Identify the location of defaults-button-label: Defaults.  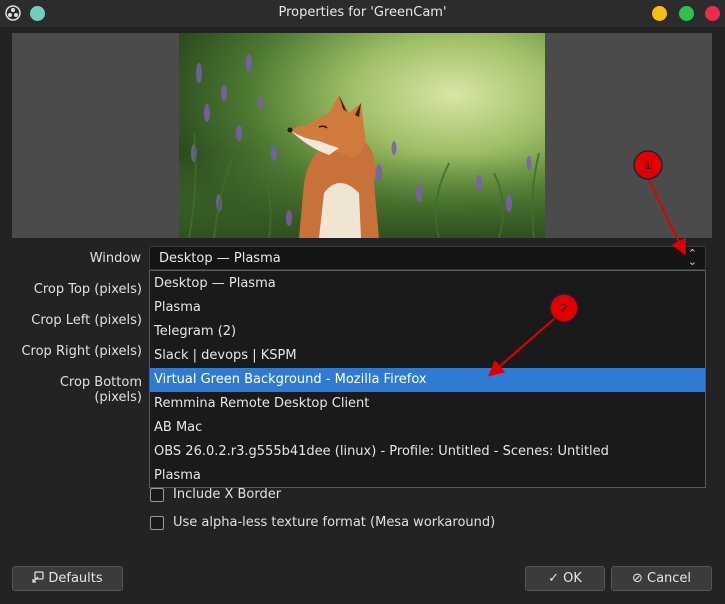
(75, 578).